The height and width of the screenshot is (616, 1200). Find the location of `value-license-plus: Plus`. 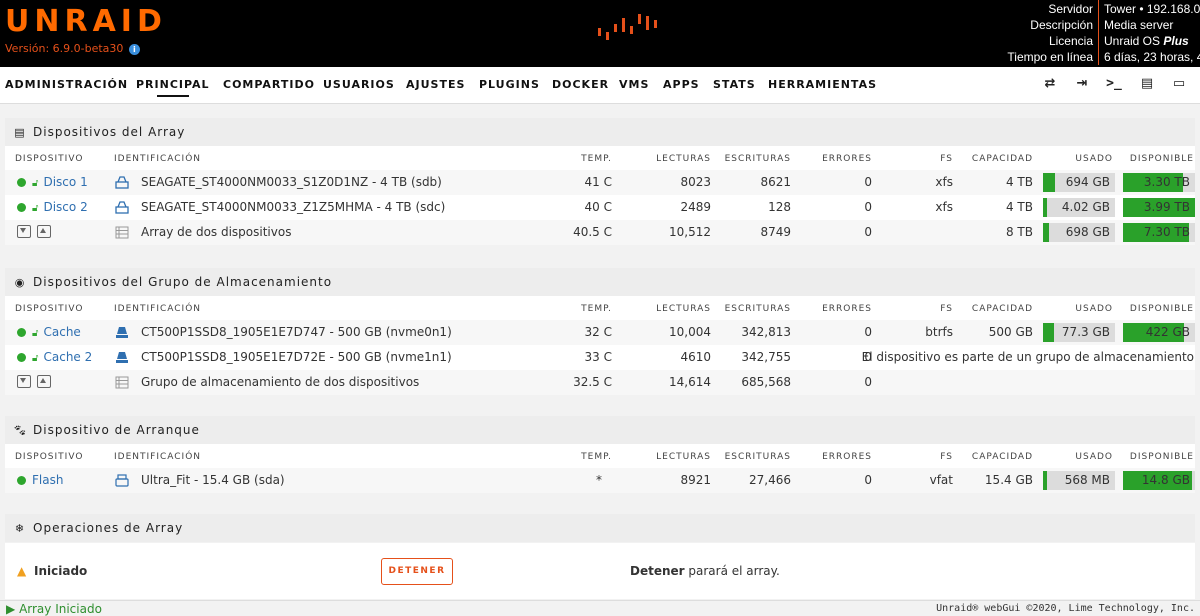

value-license-plus: Plus is located at coordinates (1176, 41).